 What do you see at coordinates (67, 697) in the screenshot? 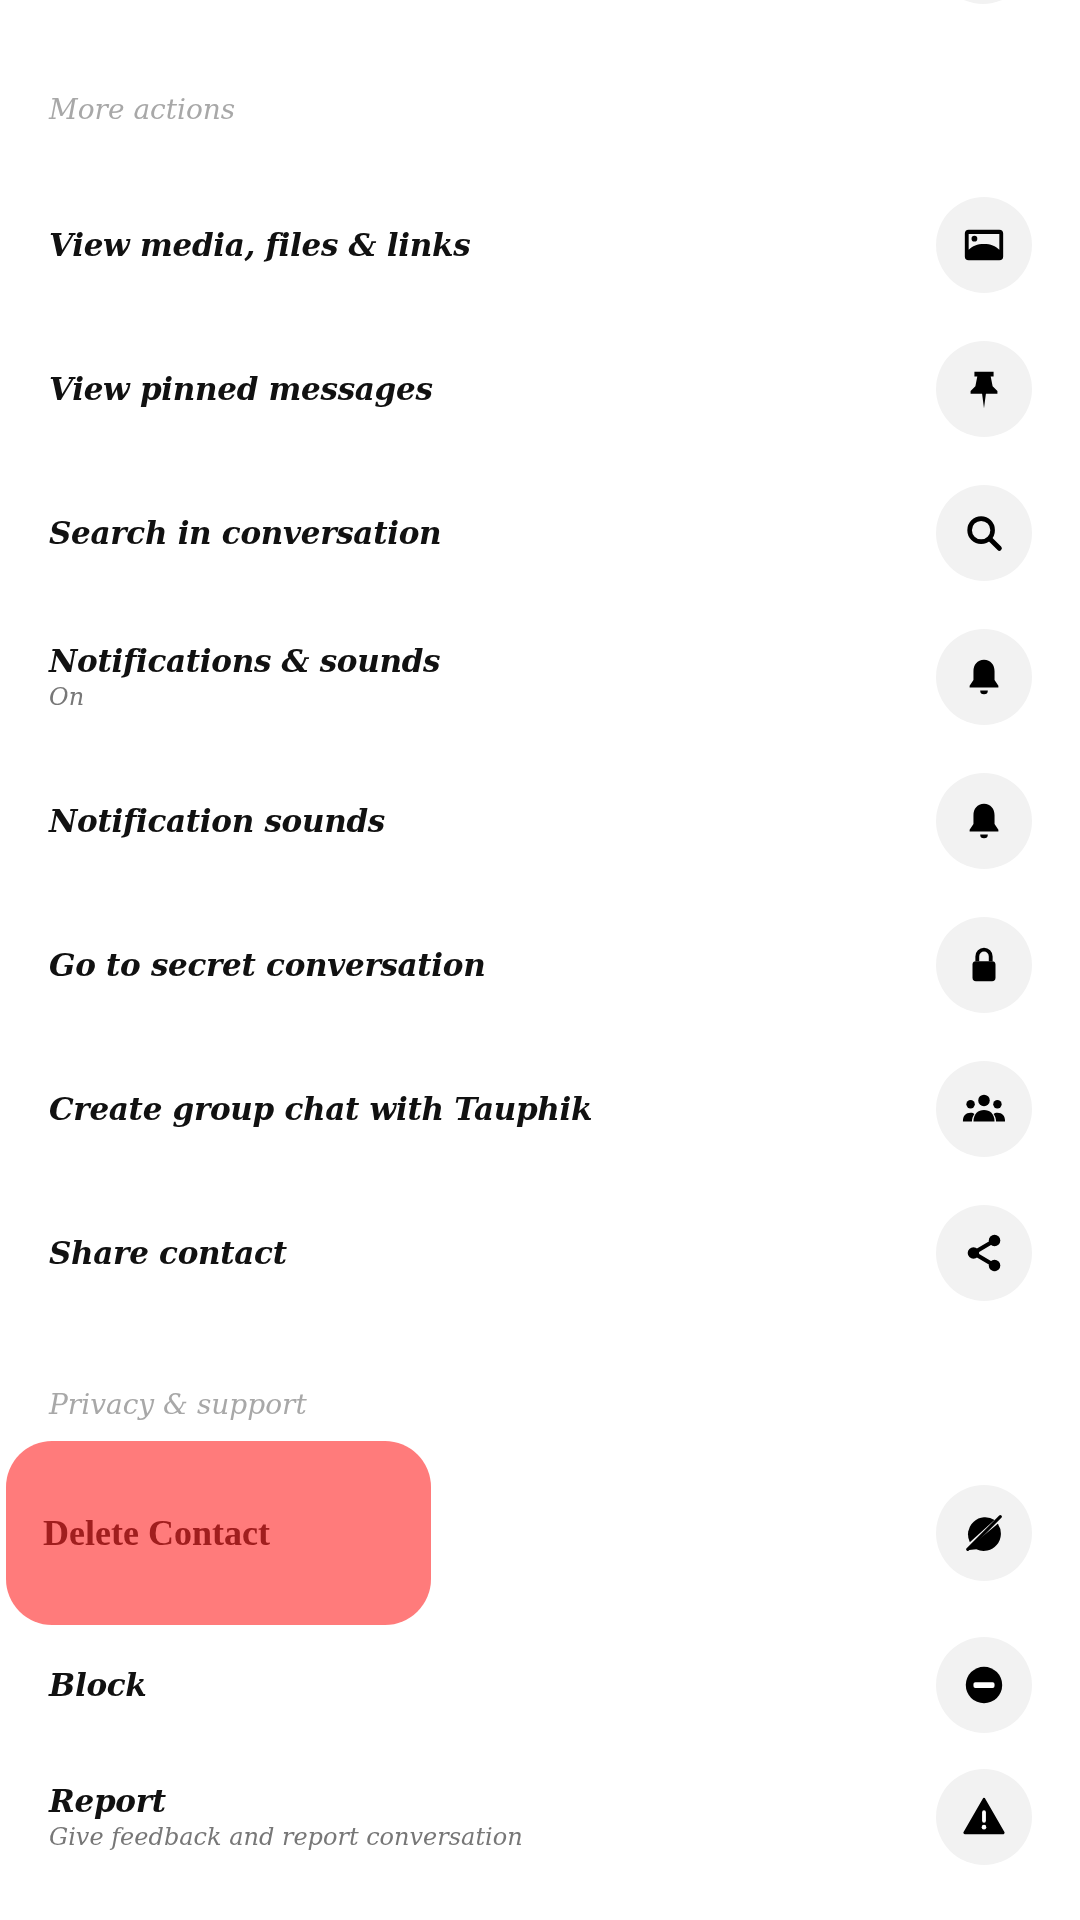
I see `menu-item-subtitle: On` at bounding box center [67, 697].